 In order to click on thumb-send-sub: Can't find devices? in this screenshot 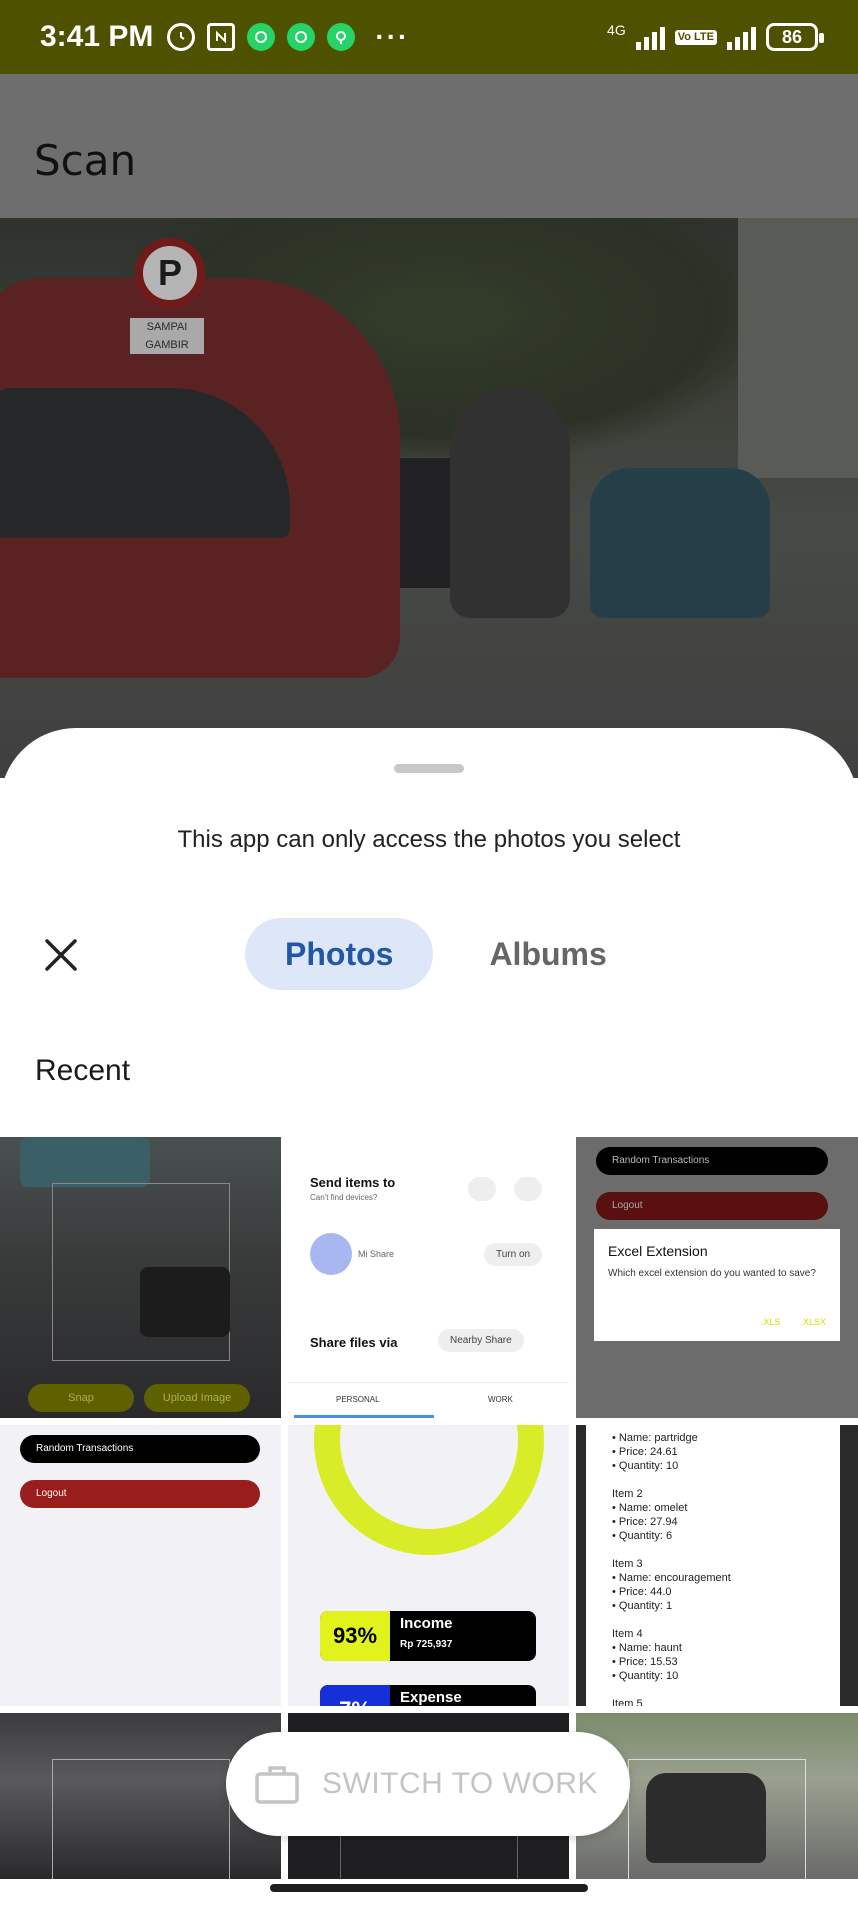, I will do `click(344, 1197)`.